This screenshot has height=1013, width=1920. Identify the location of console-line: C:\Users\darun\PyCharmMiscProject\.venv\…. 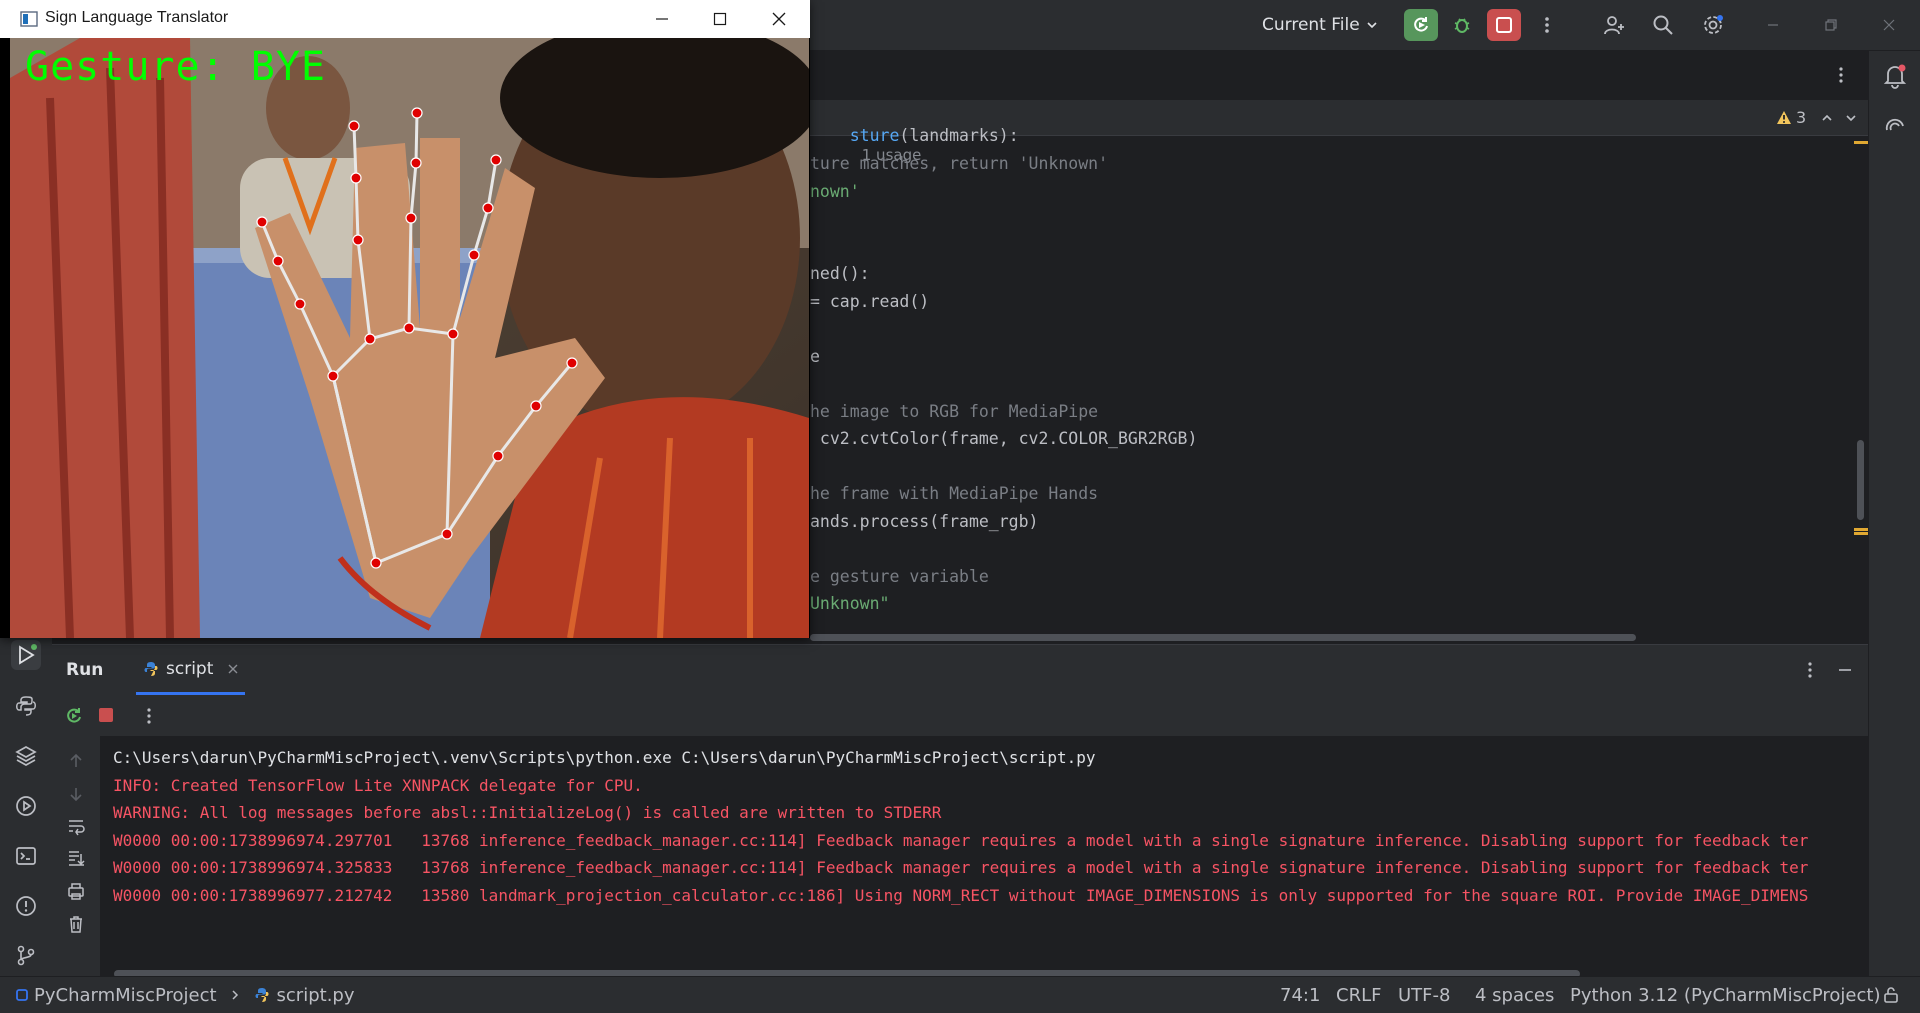
(604, 757).